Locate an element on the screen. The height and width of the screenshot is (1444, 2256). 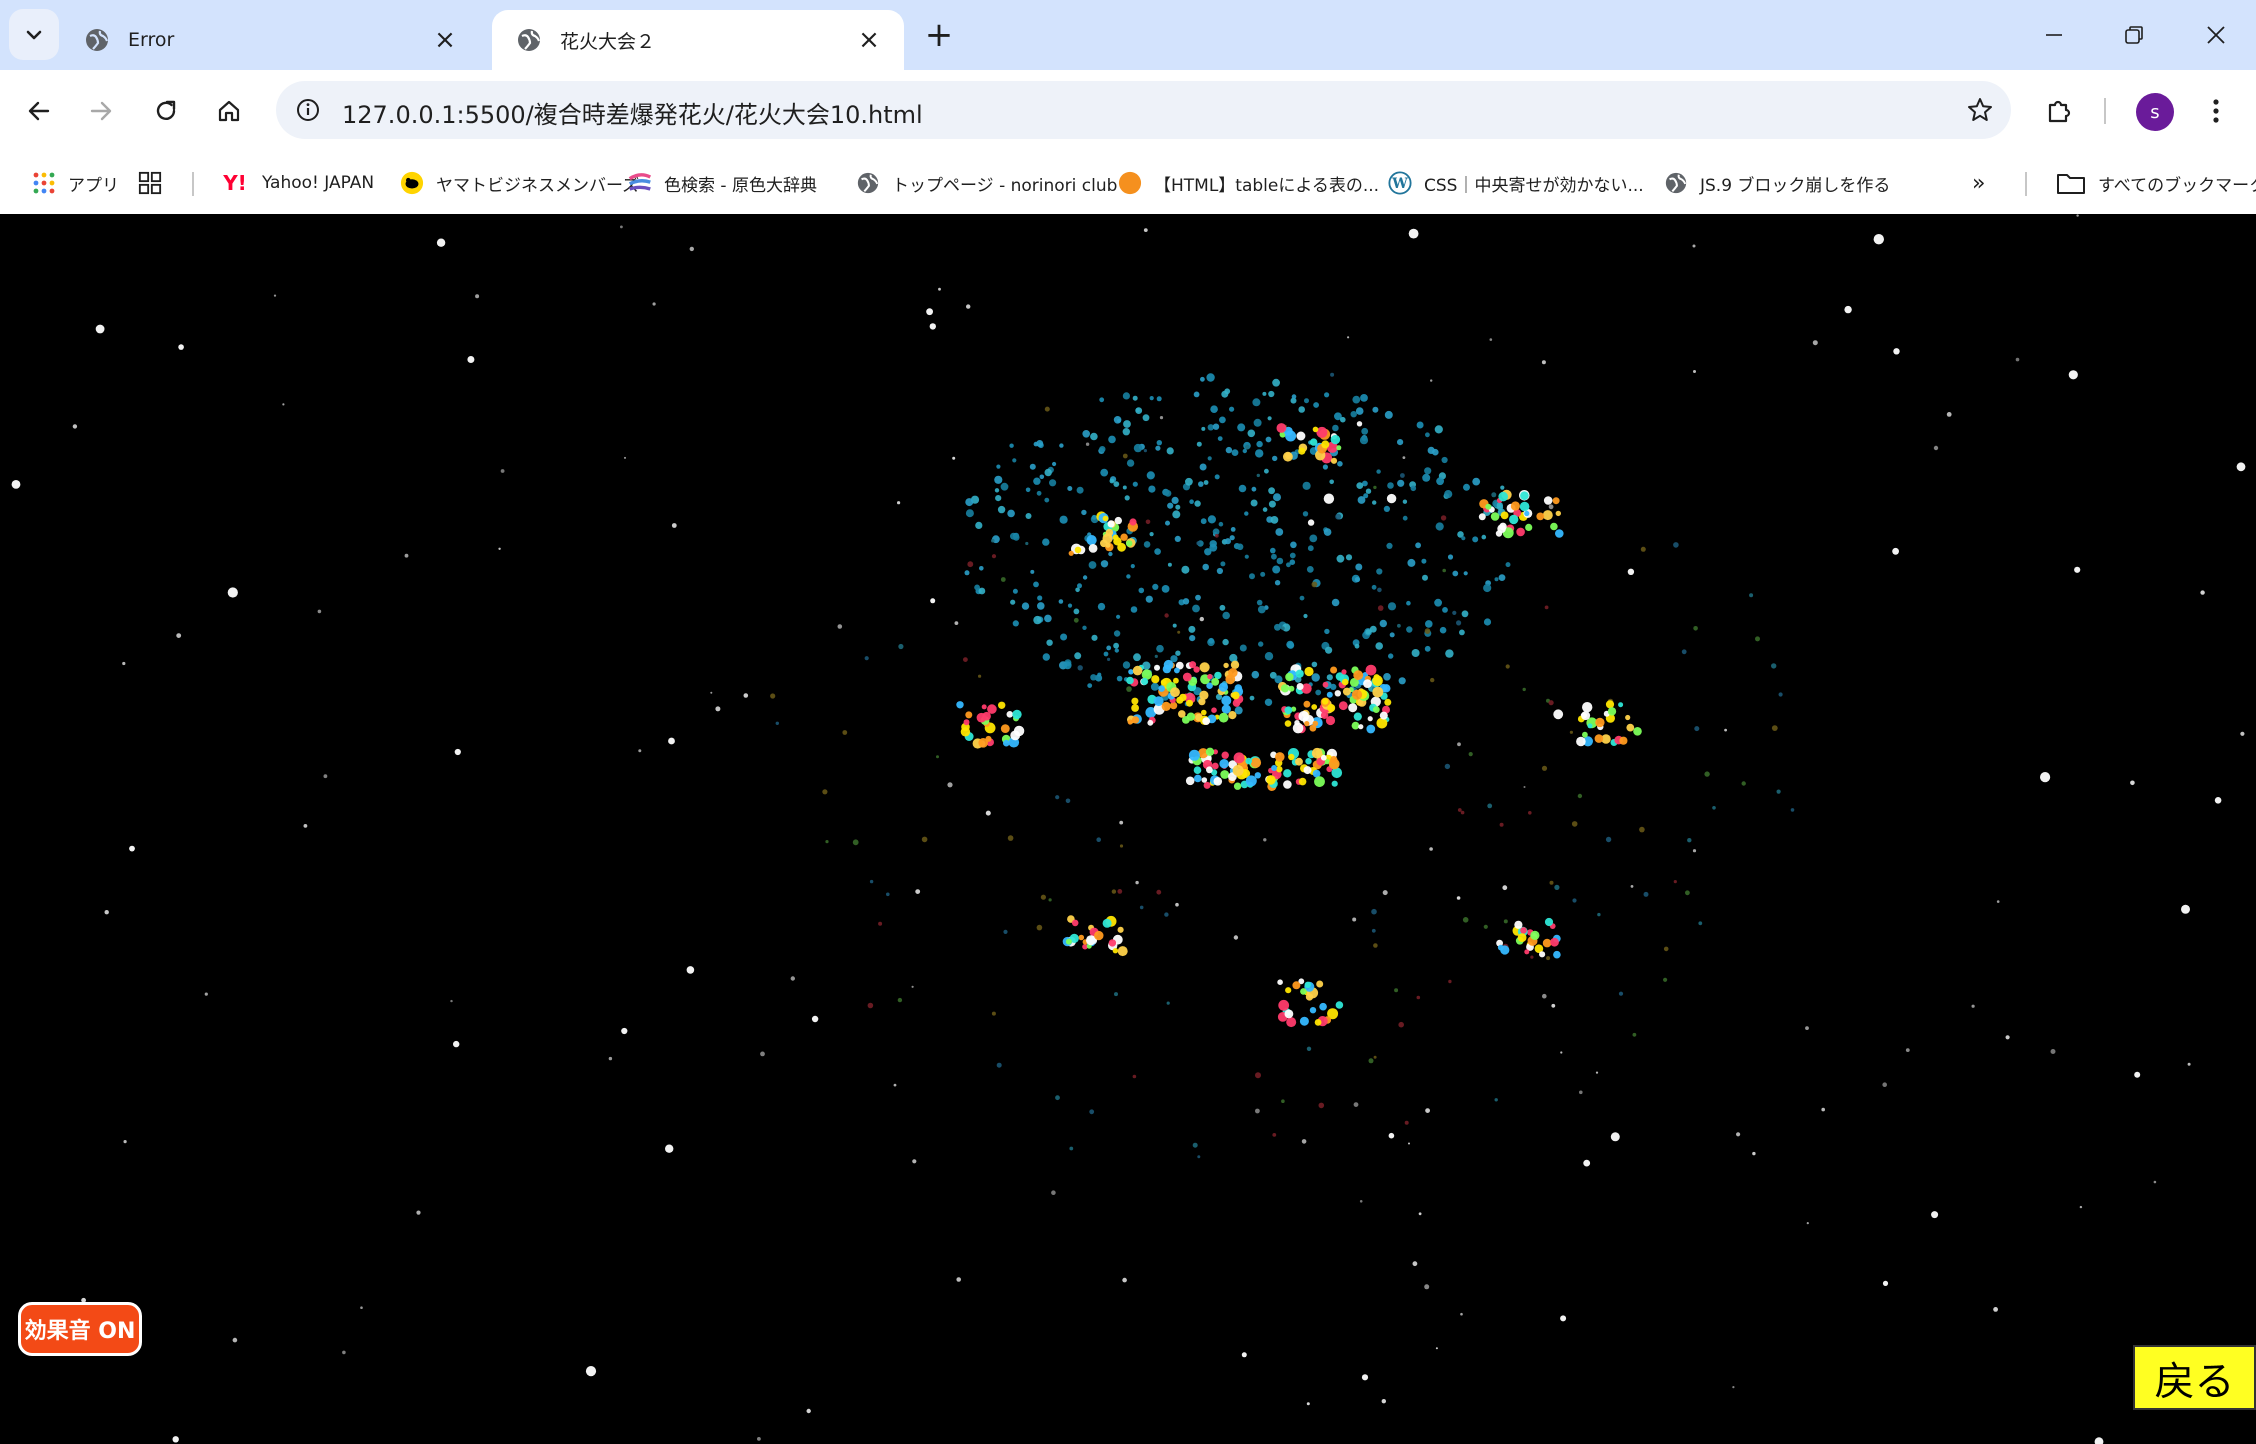
bookmark-apps: アプリ is located at coordinates (75, 183).